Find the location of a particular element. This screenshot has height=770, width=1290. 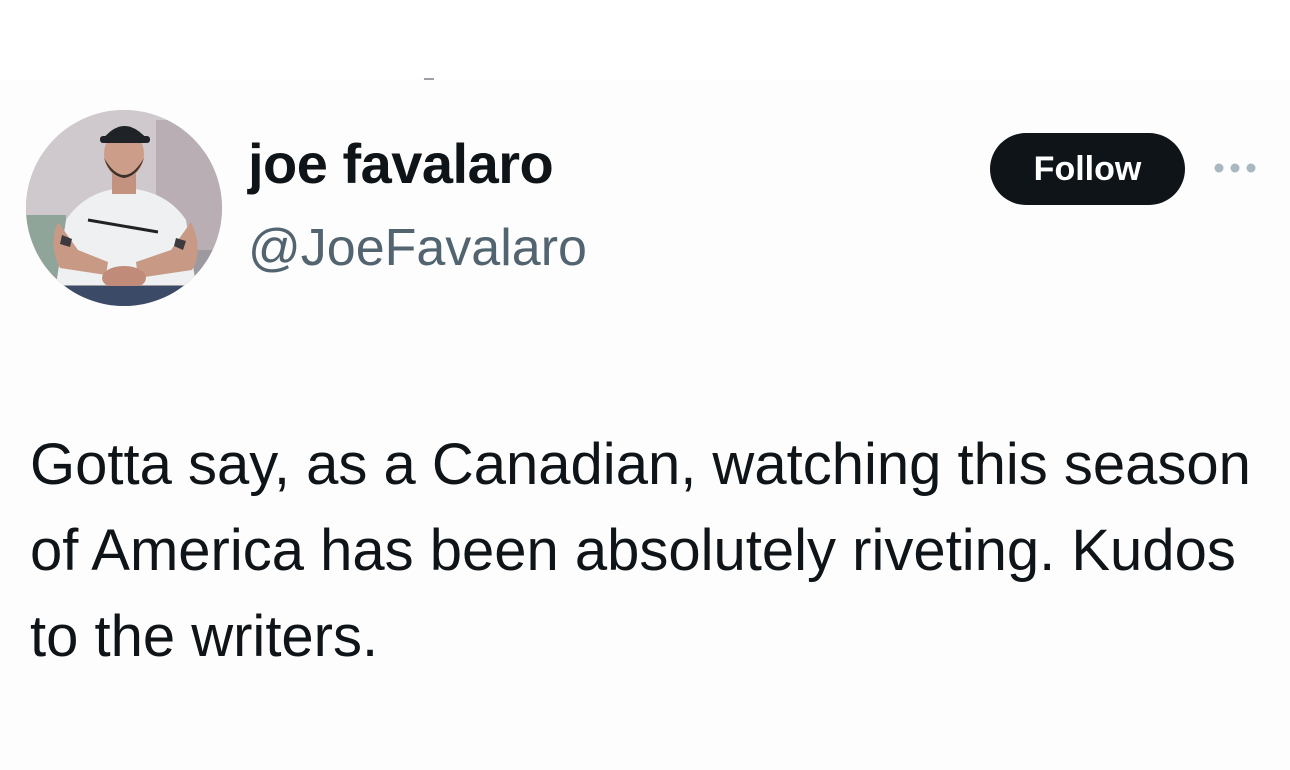

avatar-photo is located at coordinates (124, 208).